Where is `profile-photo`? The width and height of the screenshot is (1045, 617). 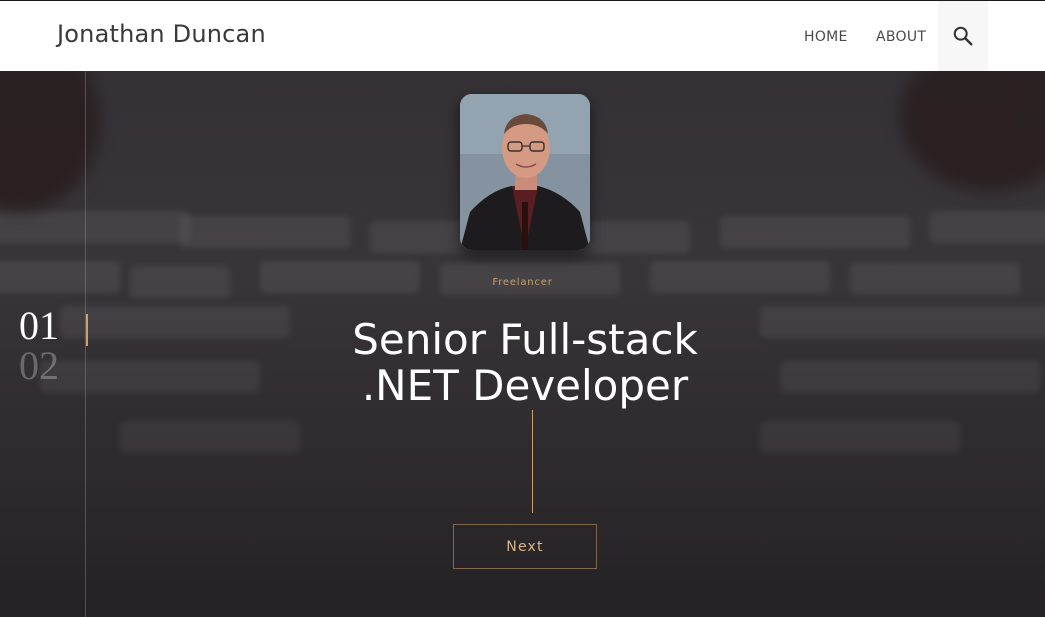
profile-photo is located at coordinates (525, 172).